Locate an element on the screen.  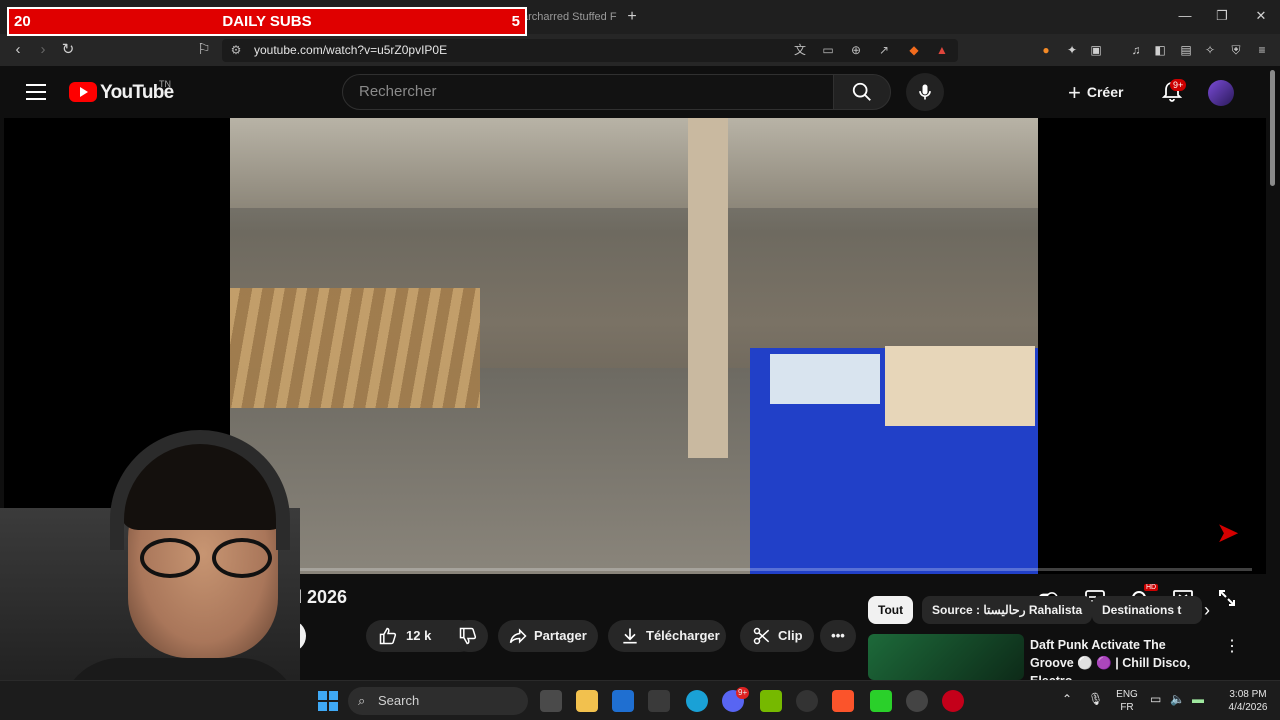
dislike-button is located at coordinates (470, 636).